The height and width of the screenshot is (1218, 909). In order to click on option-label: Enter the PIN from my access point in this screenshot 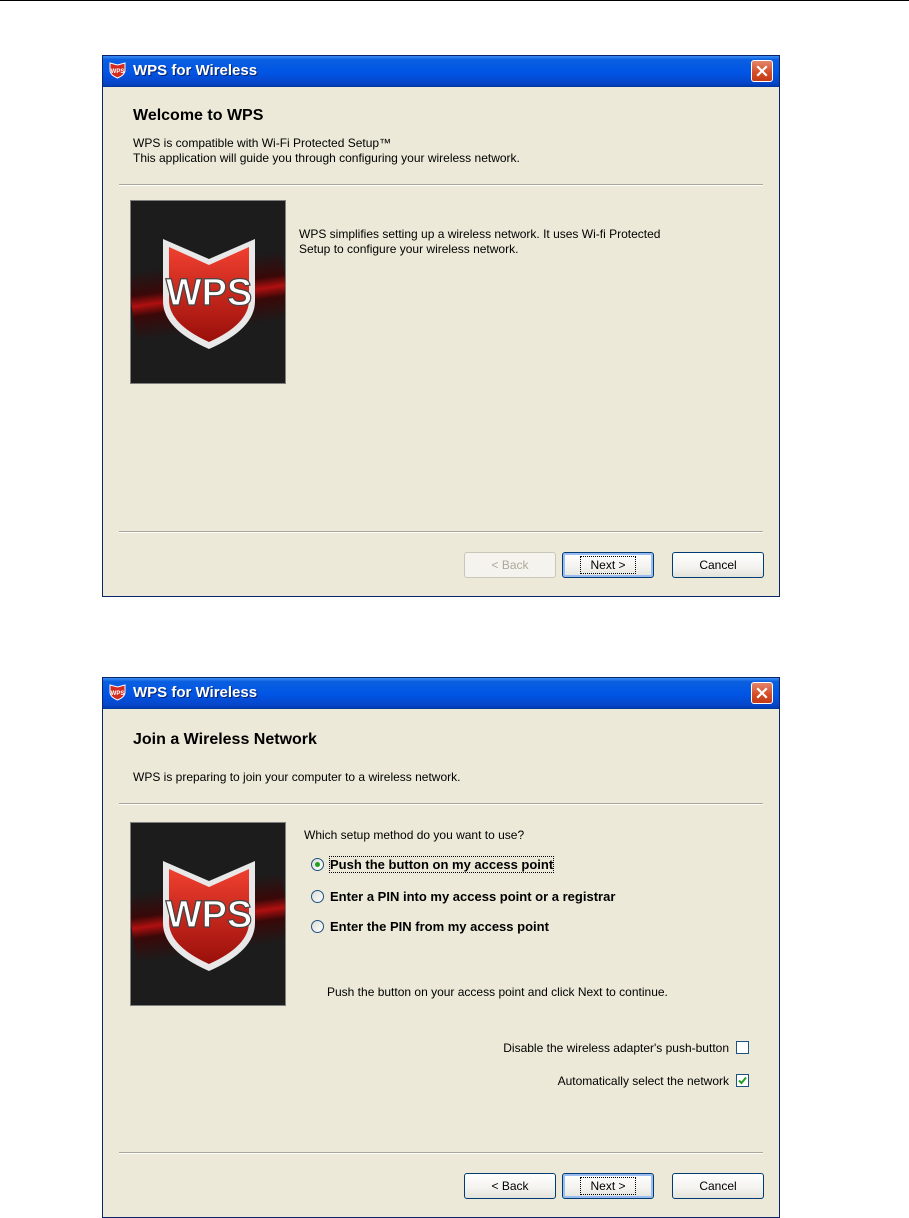, I will do `click(439, 926)`.